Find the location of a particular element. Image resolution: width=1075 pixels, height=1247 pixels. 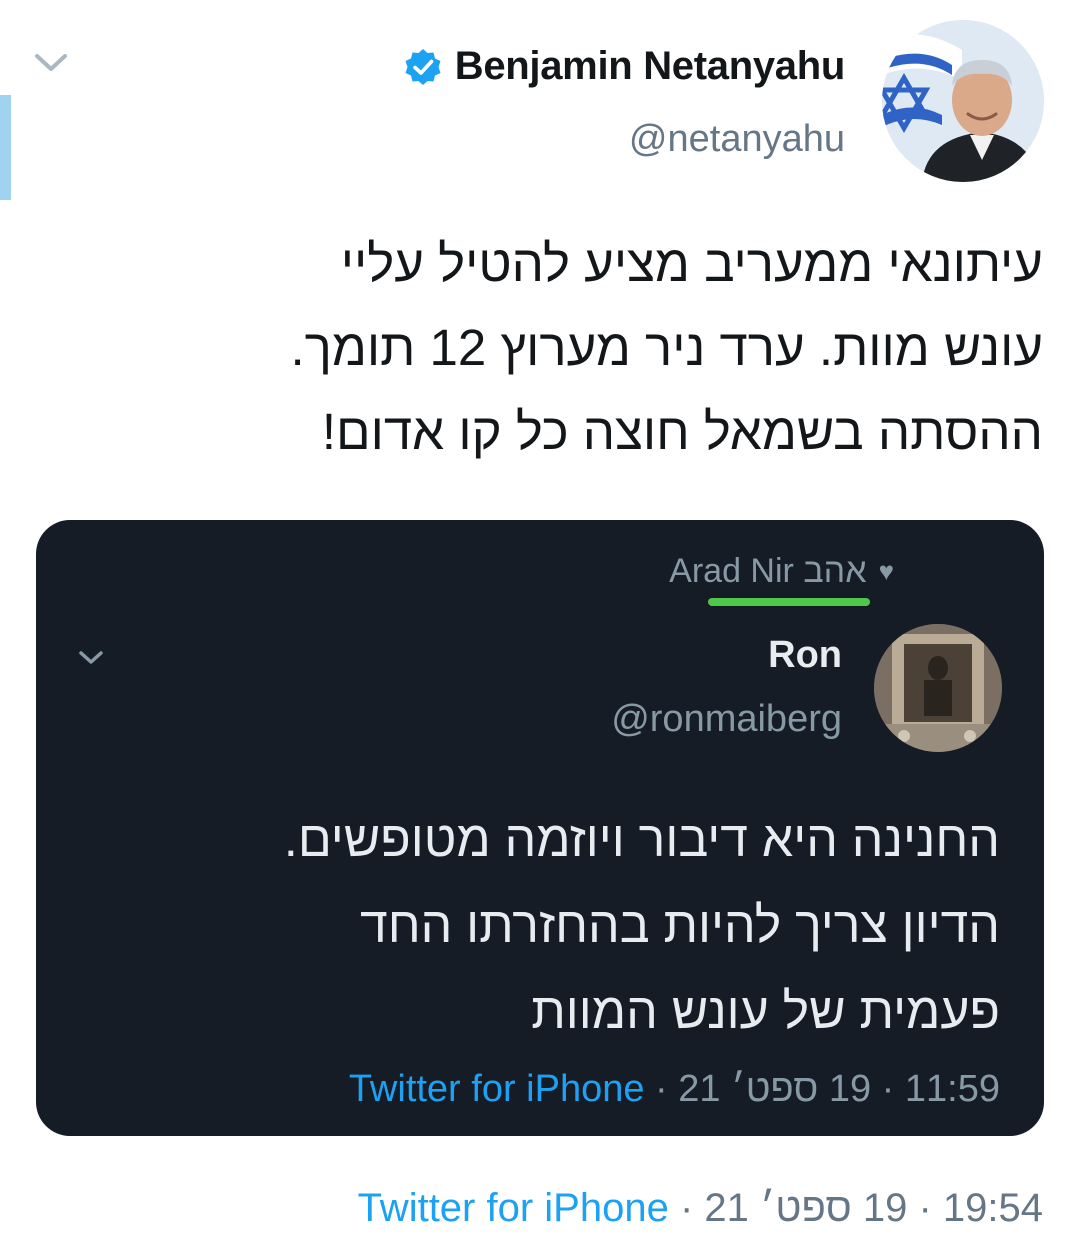

embedded-tweet-text-line: הדיון צריך להיות בהחזרתו החד is located at coordinates (679, 925).